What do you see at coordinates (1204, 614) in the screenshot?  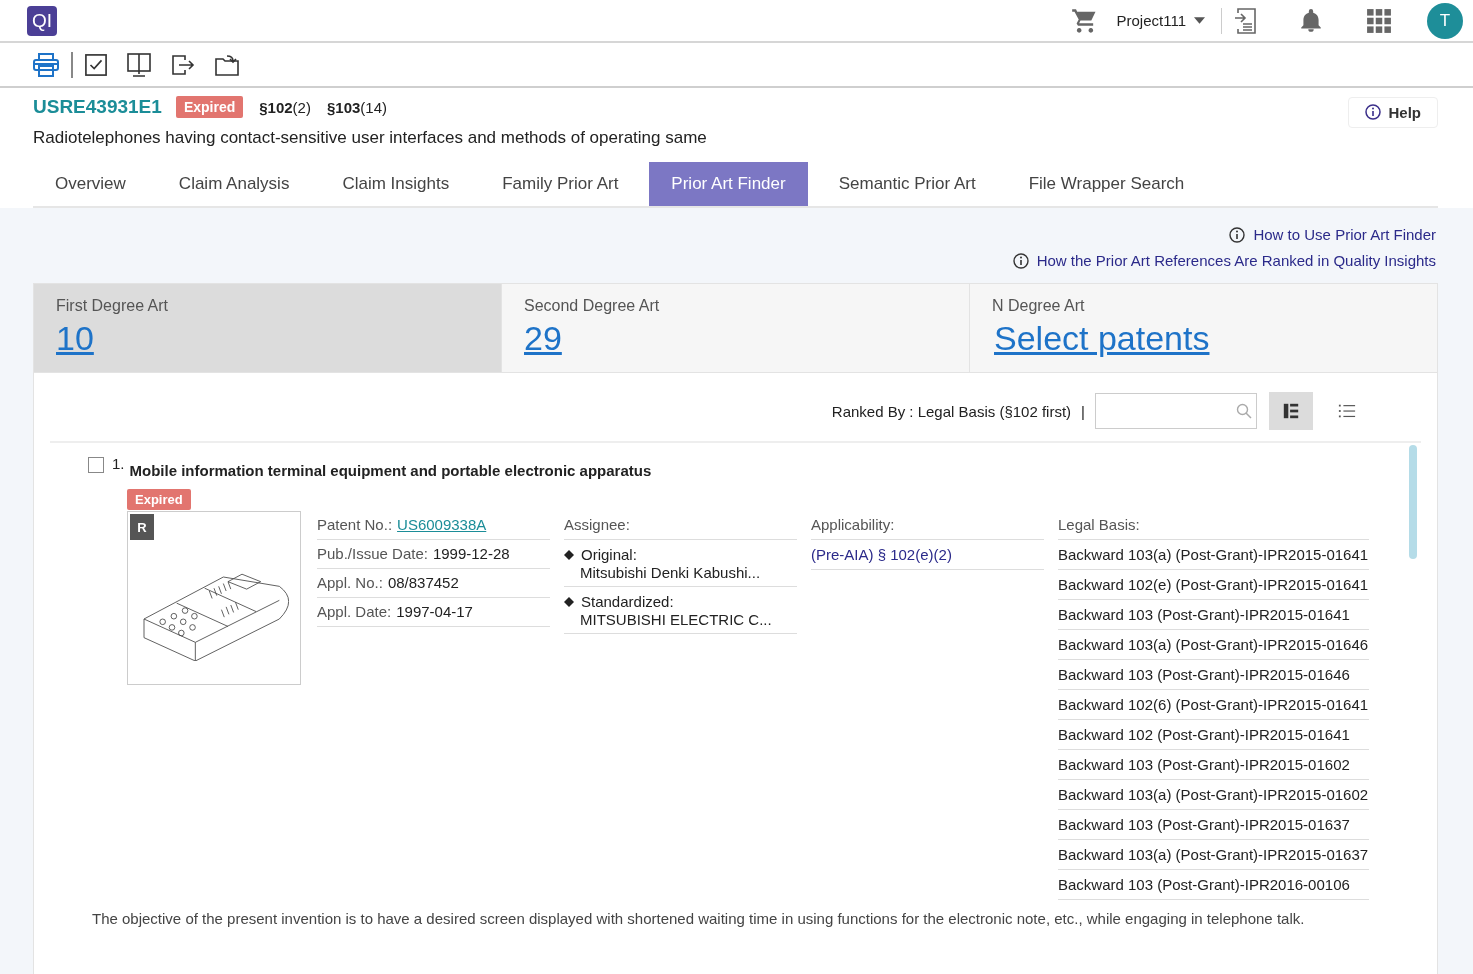 I see `legal-basis-item: Backward 103 (Post-Grant)-IPR2015-01641` at bounding box center [1204, 614].